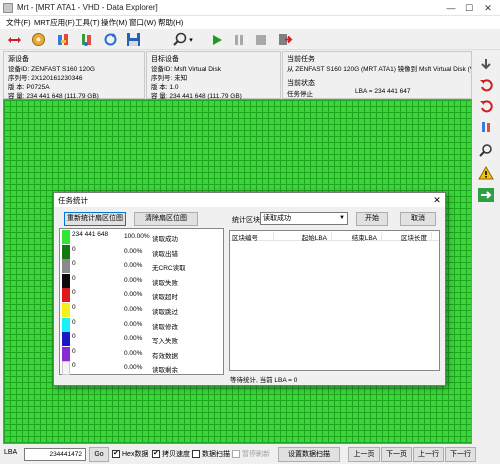 The height and width of the screenshot is (464, 500). Describe the element at coordinates (18, 22) in the screenshot. I see `menu-file: 文件(F)` at that location.